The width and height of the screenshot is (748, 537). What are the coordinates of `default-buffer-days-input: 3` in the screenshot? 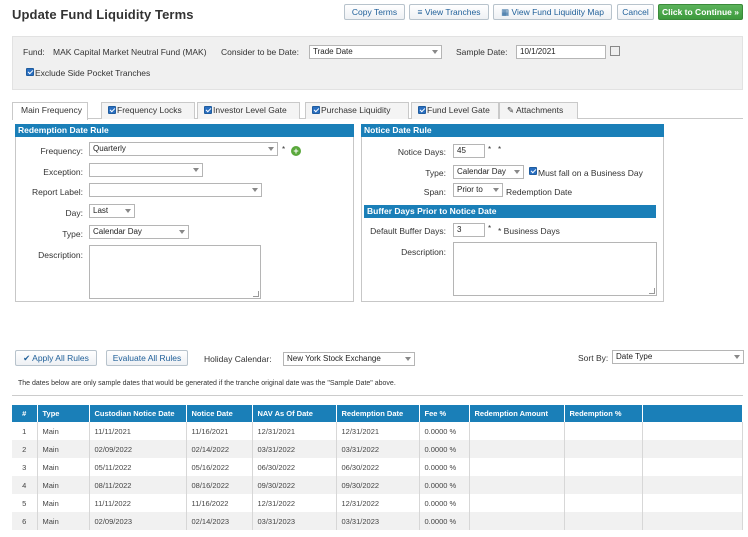 It's located at (469, 230).